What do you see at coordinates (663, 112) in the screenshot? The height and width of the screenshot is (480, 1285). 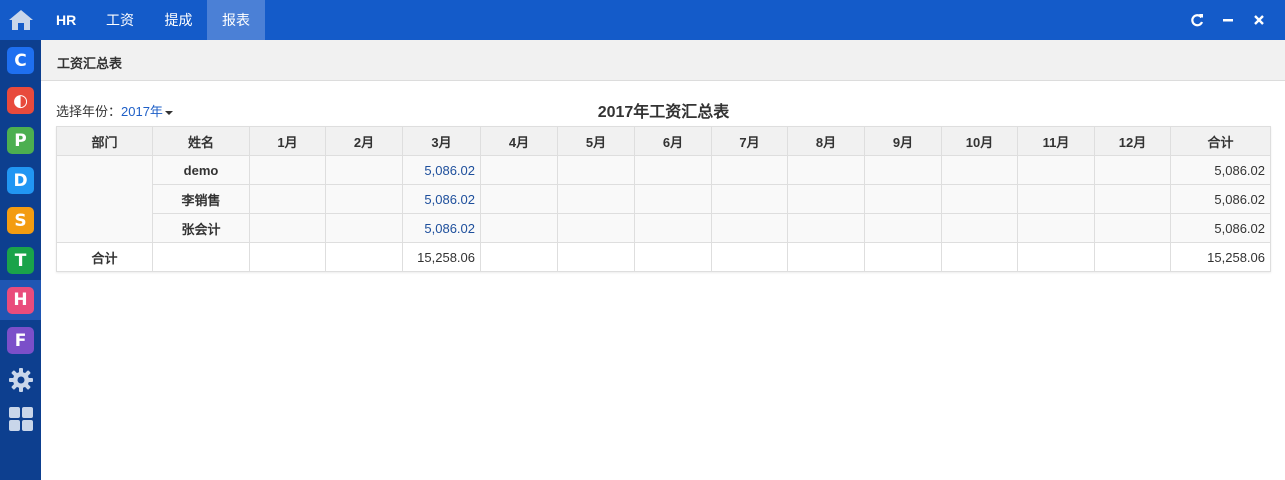 I see `report-title: 2017年工资汇总表` at bounding box center [663, 112].